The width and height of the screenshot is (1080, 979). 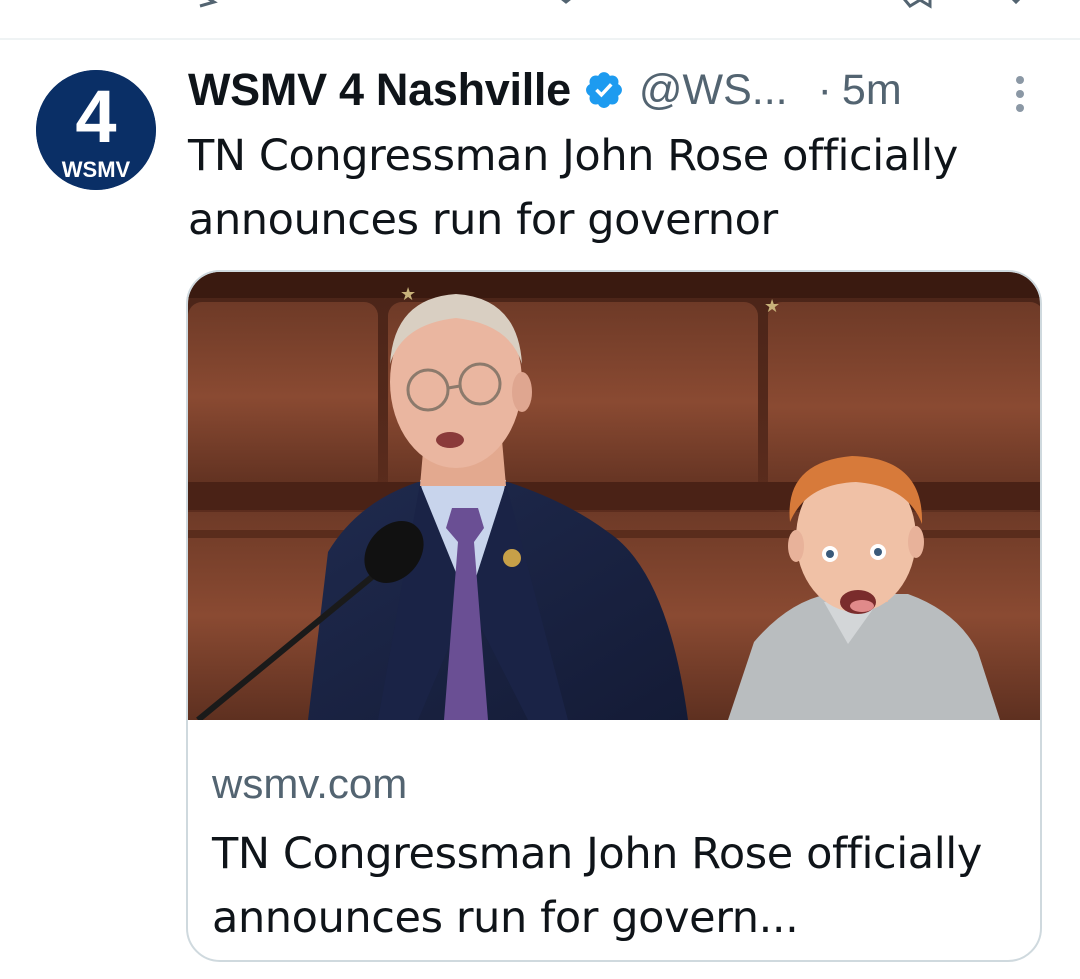 What do you see at coordinates (96, 169) in the screenshot?
I see `avatar-label: WSMV` at bounding box center [96, 169].